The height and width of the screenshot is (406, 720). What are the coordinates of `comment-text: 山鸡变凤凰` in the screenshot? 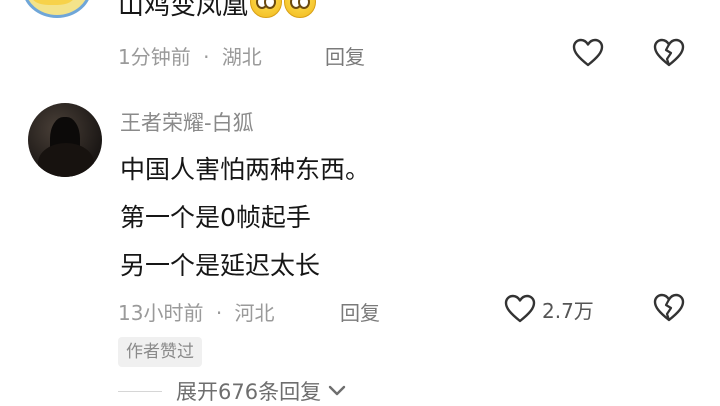 It's located at (217, 11).